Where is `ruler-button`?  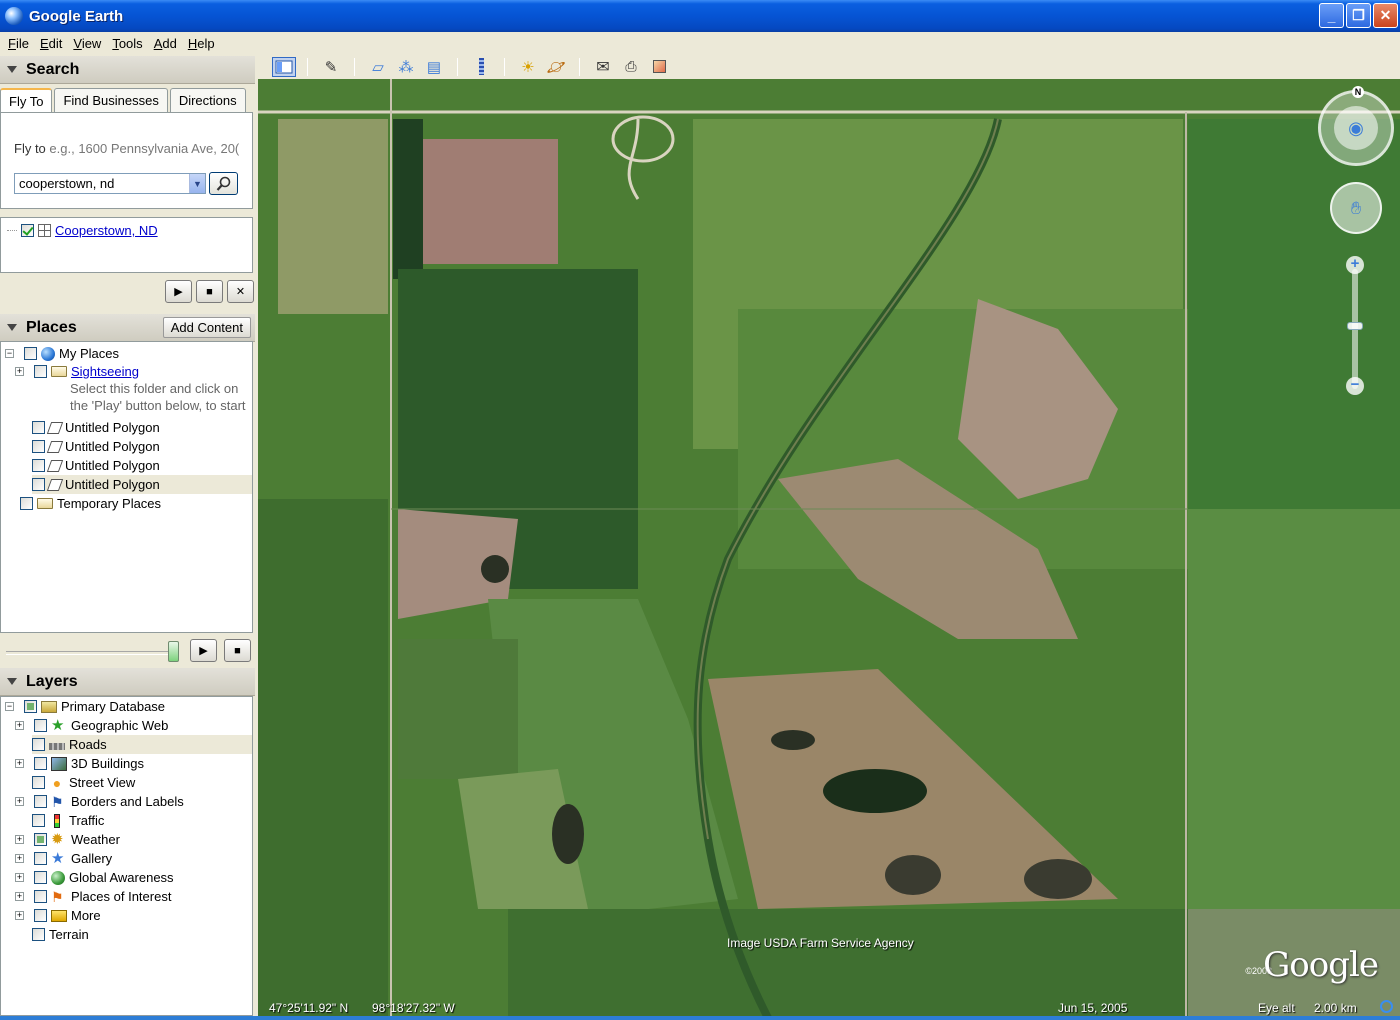
ruler-button is located at coordinates (481, 67).